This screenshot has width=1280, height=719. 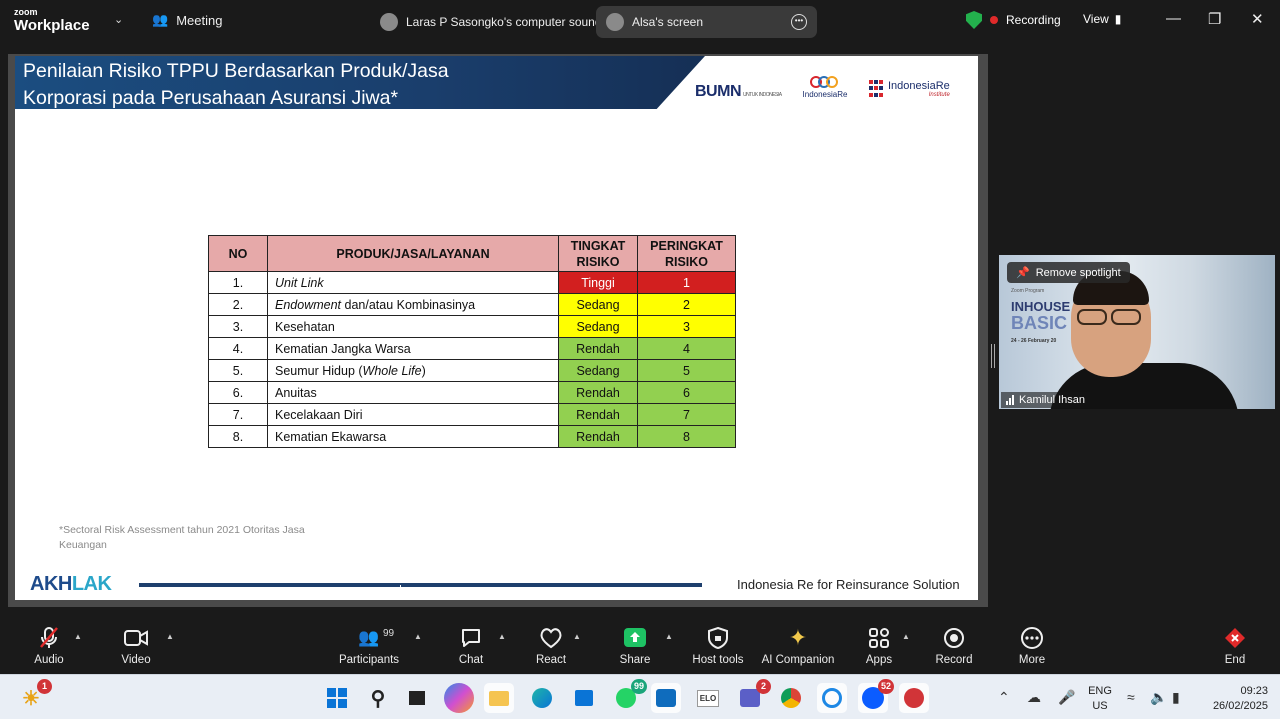 I want to click on row-number: 8., so click(x=238, y=436).